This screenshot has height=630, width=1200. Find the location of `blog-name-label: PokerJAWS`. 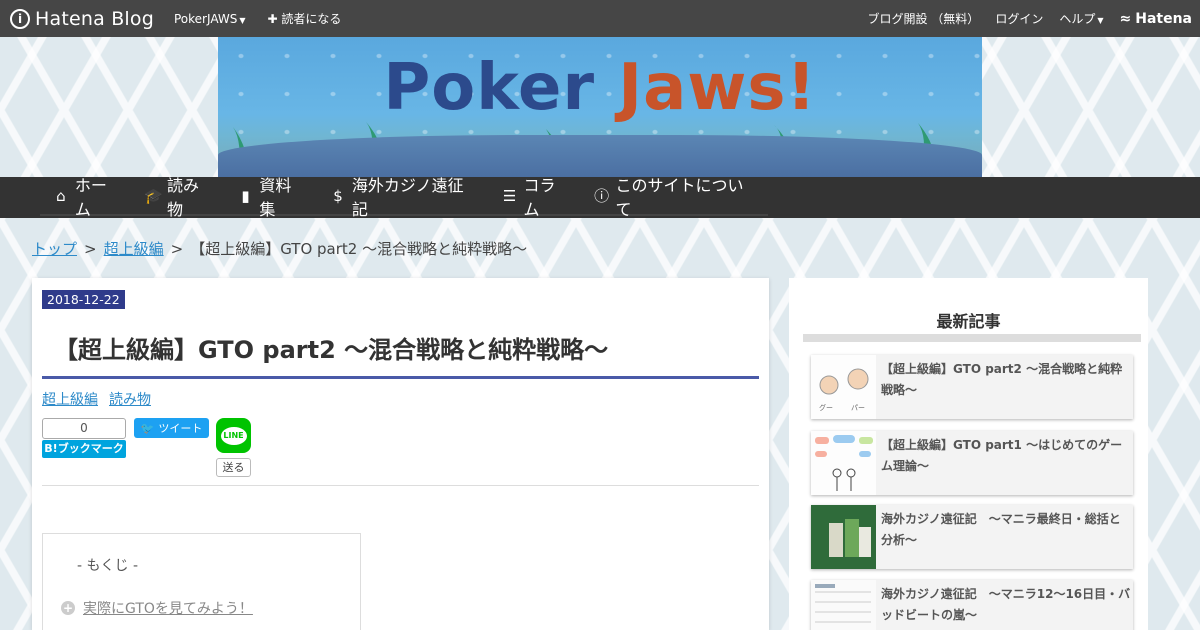

blog-name-label: PokerJAWS is located at coordinates (206, 18).